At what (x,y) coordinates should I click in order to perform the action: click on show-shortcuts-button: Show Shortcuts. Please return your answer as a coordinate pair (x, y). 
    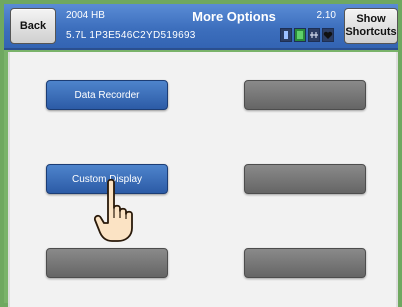
    Looking at the image, I should click on (371, 26).